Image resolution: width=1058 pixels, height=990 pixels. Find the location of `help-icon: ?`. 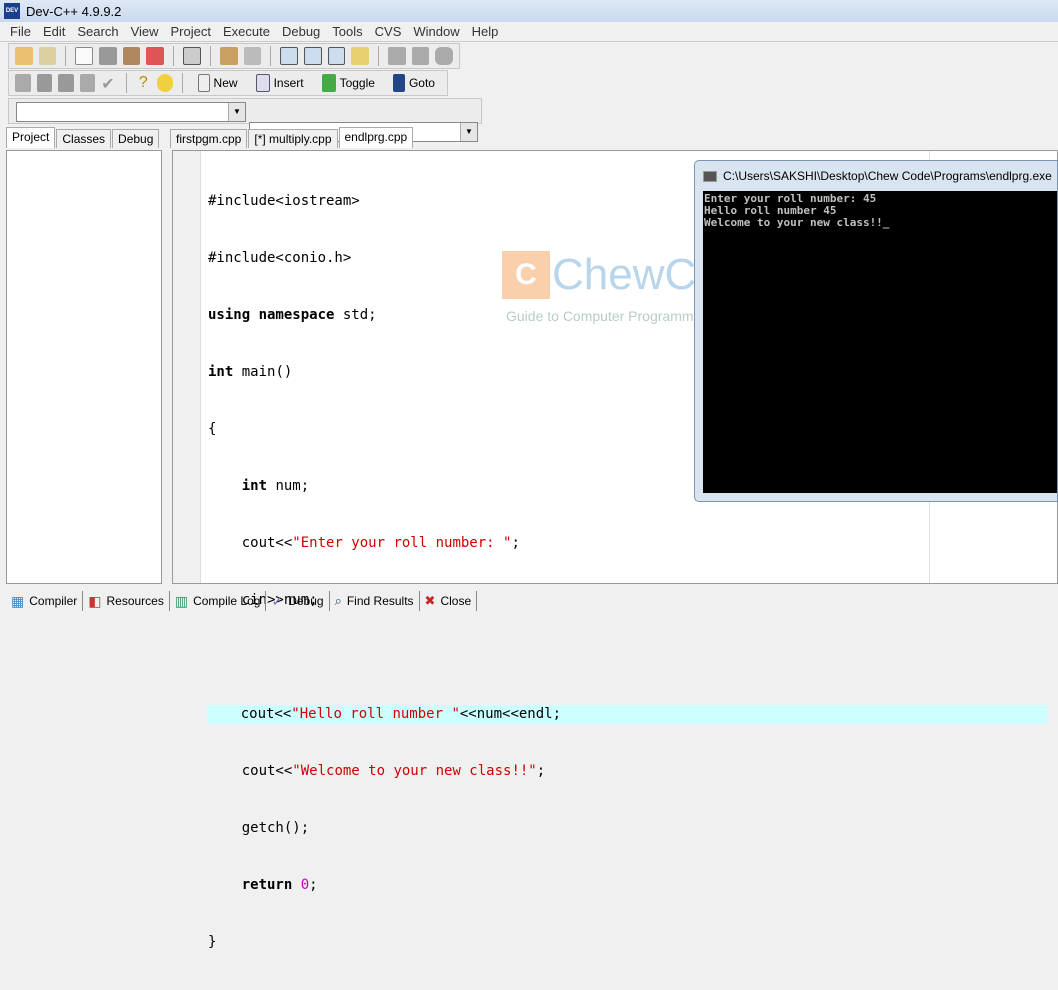

help-icon: ? is located at coordinates (144, 83).